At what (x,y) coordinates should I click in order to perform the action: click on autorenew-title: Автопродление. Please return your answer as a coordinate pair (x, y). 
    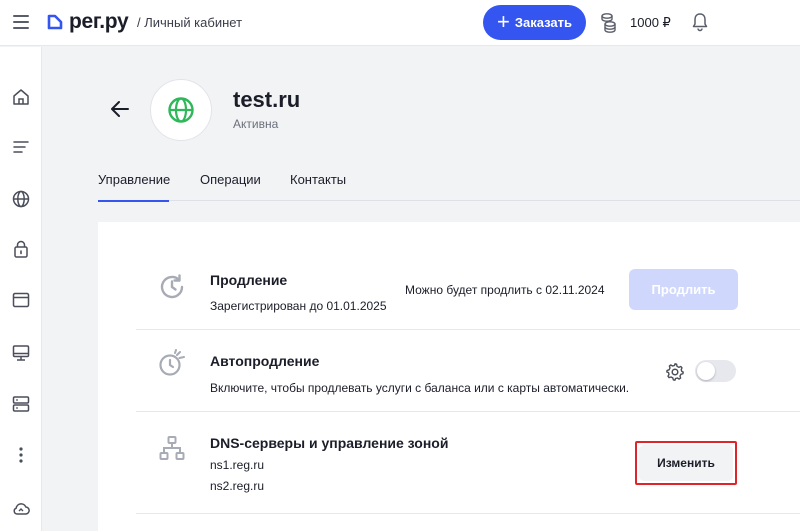
    Looking at the image, I should click on (265, 361).